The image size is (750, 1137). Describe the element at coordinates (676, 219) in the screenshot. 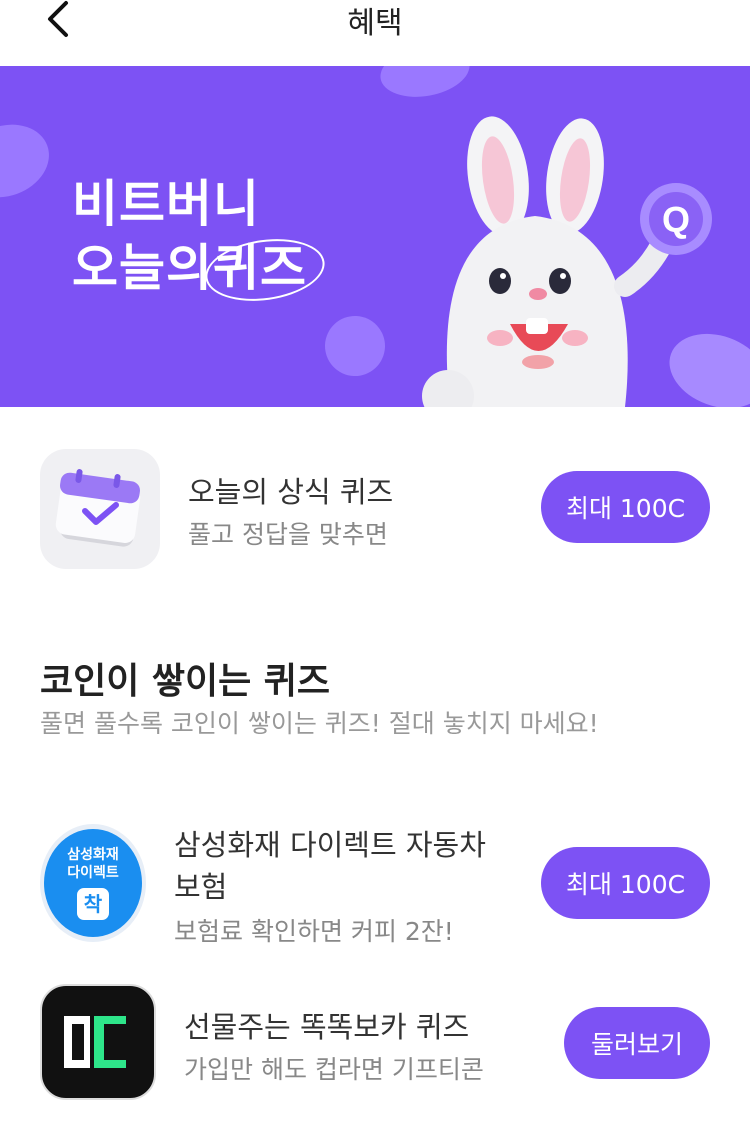

I see `q-badge-text: Q` at that location.